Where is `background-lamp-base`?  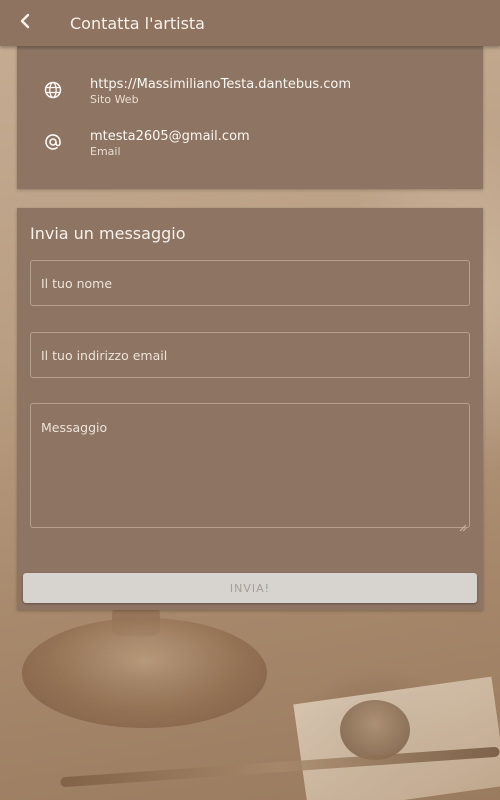 background-lamp-base is located at coordinates (144, 673).